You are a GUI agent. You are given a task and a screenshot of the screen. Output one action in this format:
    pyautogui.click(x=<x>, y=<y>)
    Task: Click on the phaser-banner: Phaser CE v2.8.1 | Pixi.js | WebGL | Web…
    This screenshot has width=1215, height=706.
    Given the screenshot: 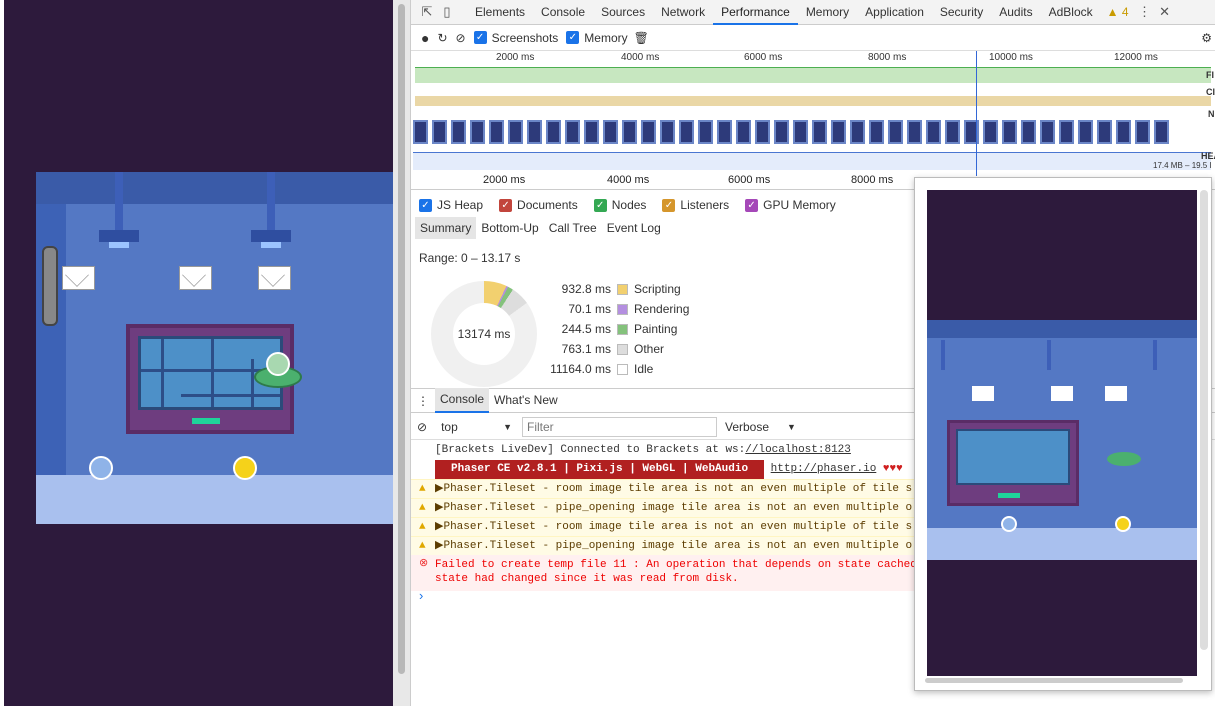 What is the action you would take?
    pyautogui.click(x=600, y=469)
    